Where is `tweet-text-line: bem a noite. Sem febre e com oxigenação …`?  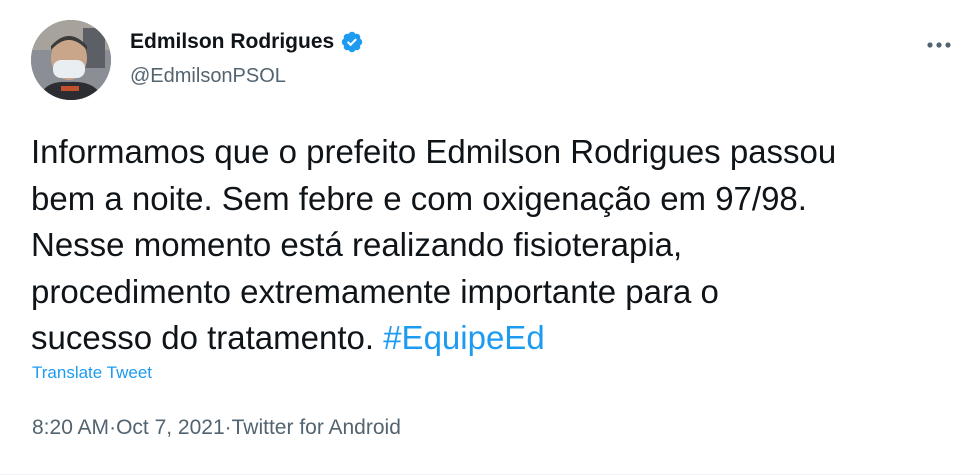
tweet-text-line: bem a noite. Sem febre e com oxigenação … is located at coordinates (419, 198).